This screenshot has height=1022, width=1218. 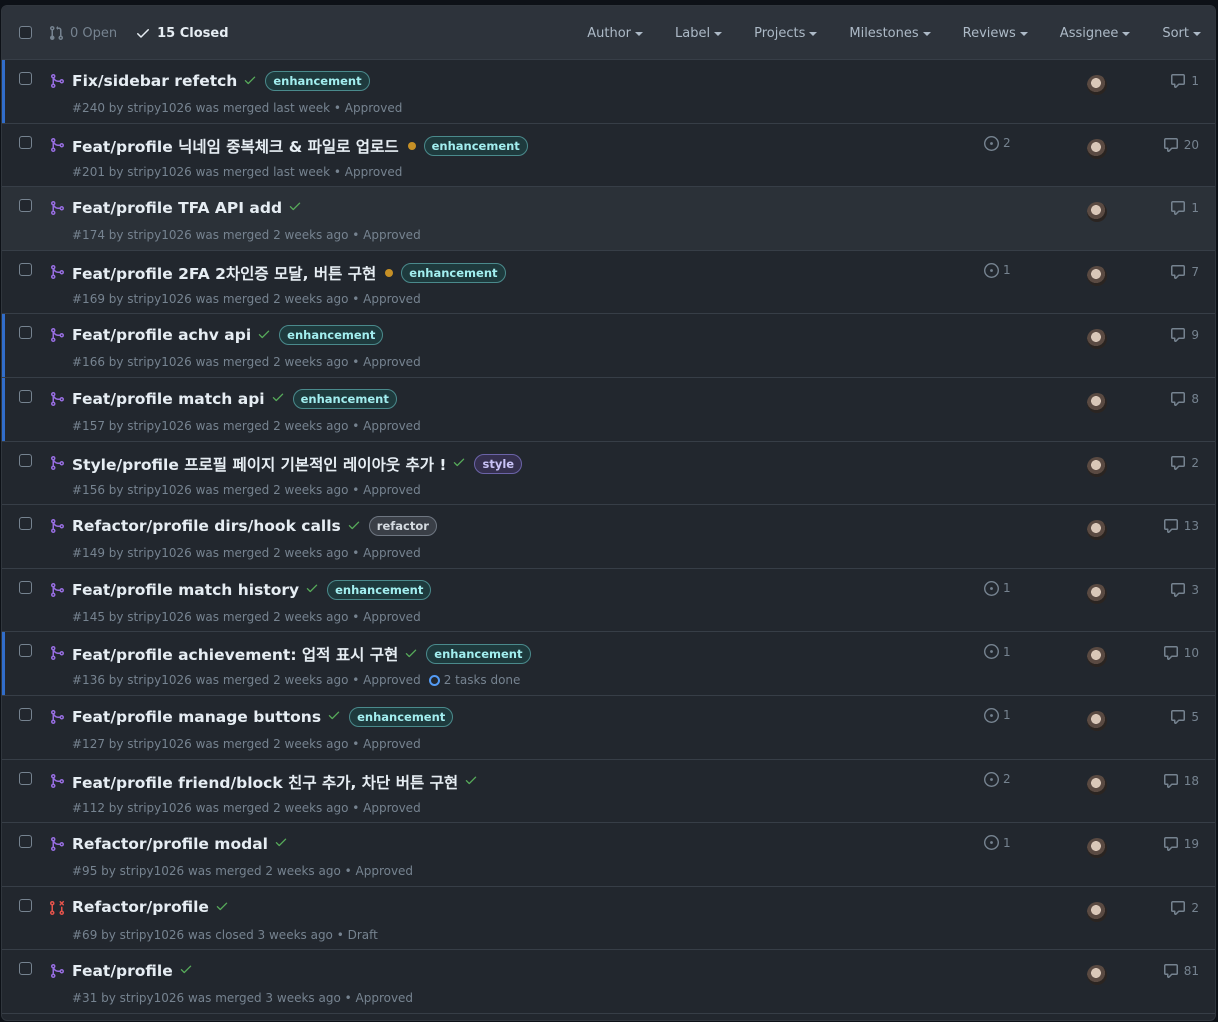 What do you see at coordinates (235, 654) in the screenshot?
I see `pr-title-link: Feat/profile achievement: 업적 표시 구현` at bounding box center [235, 654].